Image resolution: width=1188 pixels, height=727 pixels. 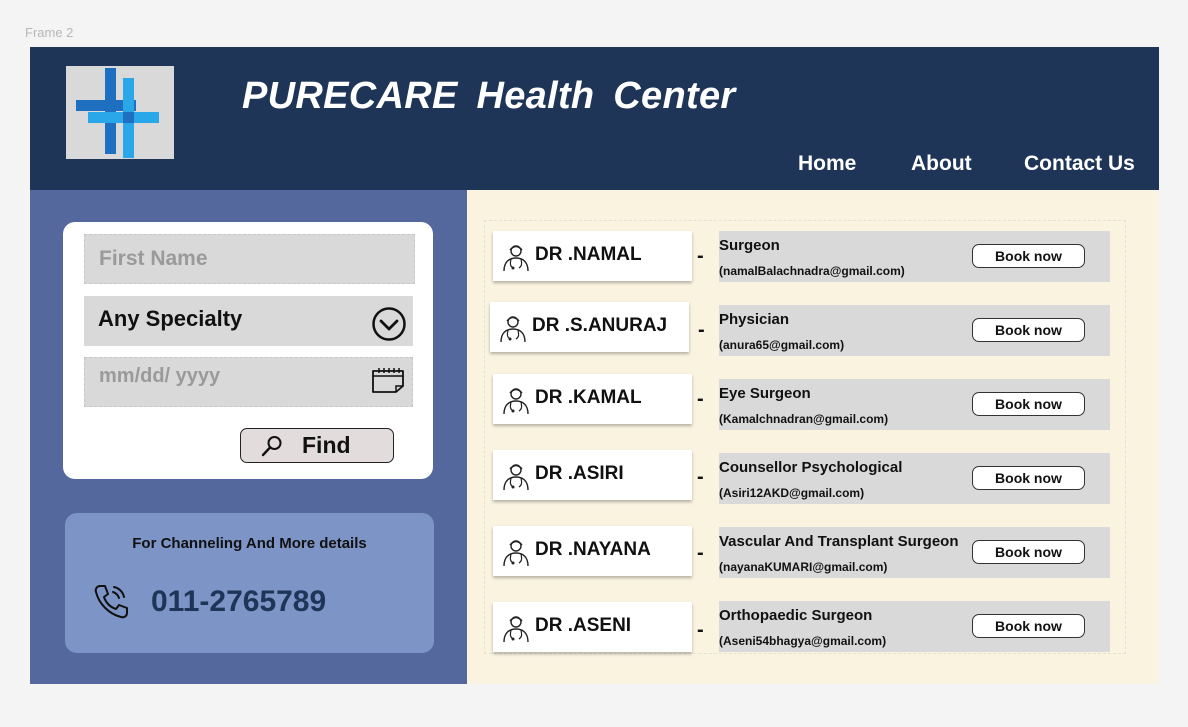 I want to click on first-name-field, so click(x=249, y=259).